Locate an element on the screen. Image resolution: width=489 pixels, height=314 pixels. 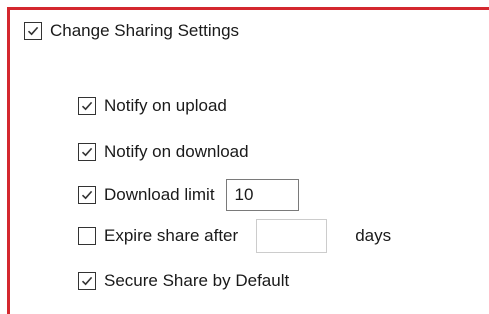
notify-download-label: Notify on download is located at coordinates (176, 151).